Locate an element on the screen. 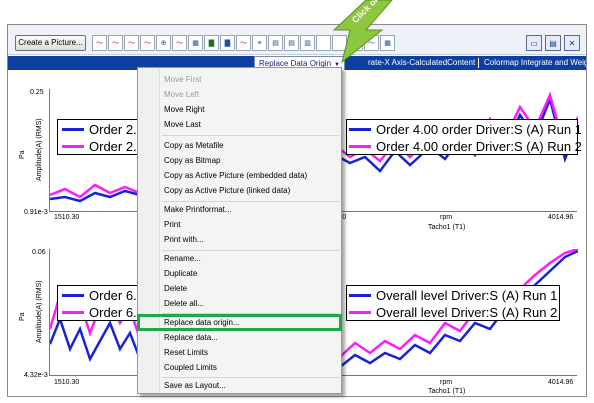 The width and height of the screenshot is (594, 403). legend-entry: Order 4.00 order Driver:S (A) Run 2 is located at coordinates (465, 146).